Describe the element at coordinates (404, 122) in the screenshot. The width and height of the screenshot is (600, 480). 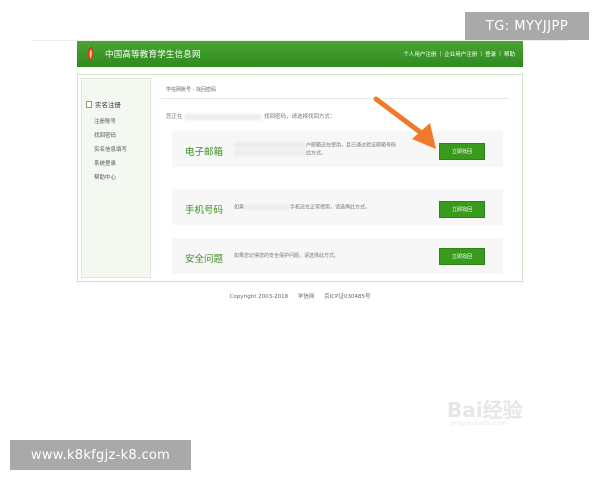
I see `orange-arrow-icon` at that location.